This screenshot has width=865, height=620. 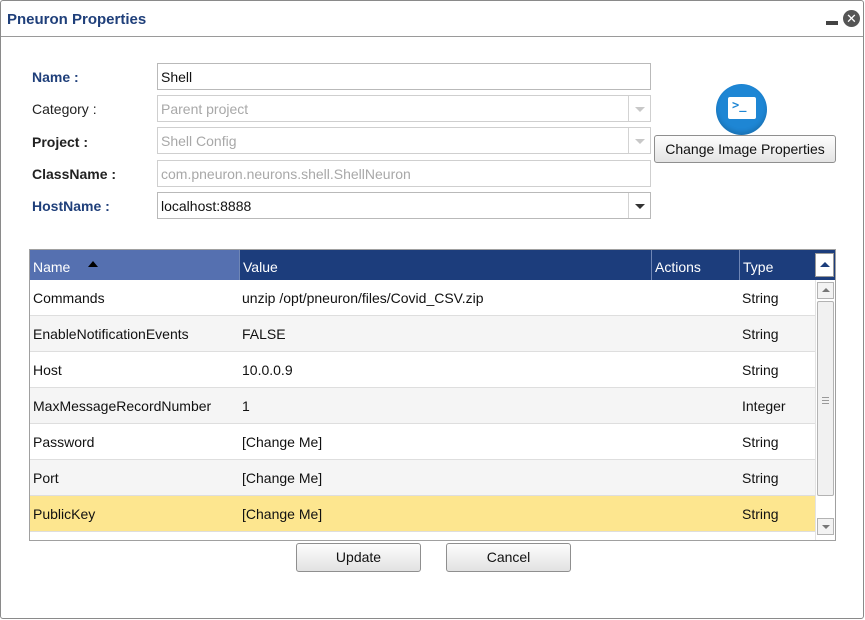 What do you see at coordinates (404, 173) in the screenshot?
I see `classname-field: com.pneuron.neurons.shell.ShellNeuron` at bounding box center [404, 173].